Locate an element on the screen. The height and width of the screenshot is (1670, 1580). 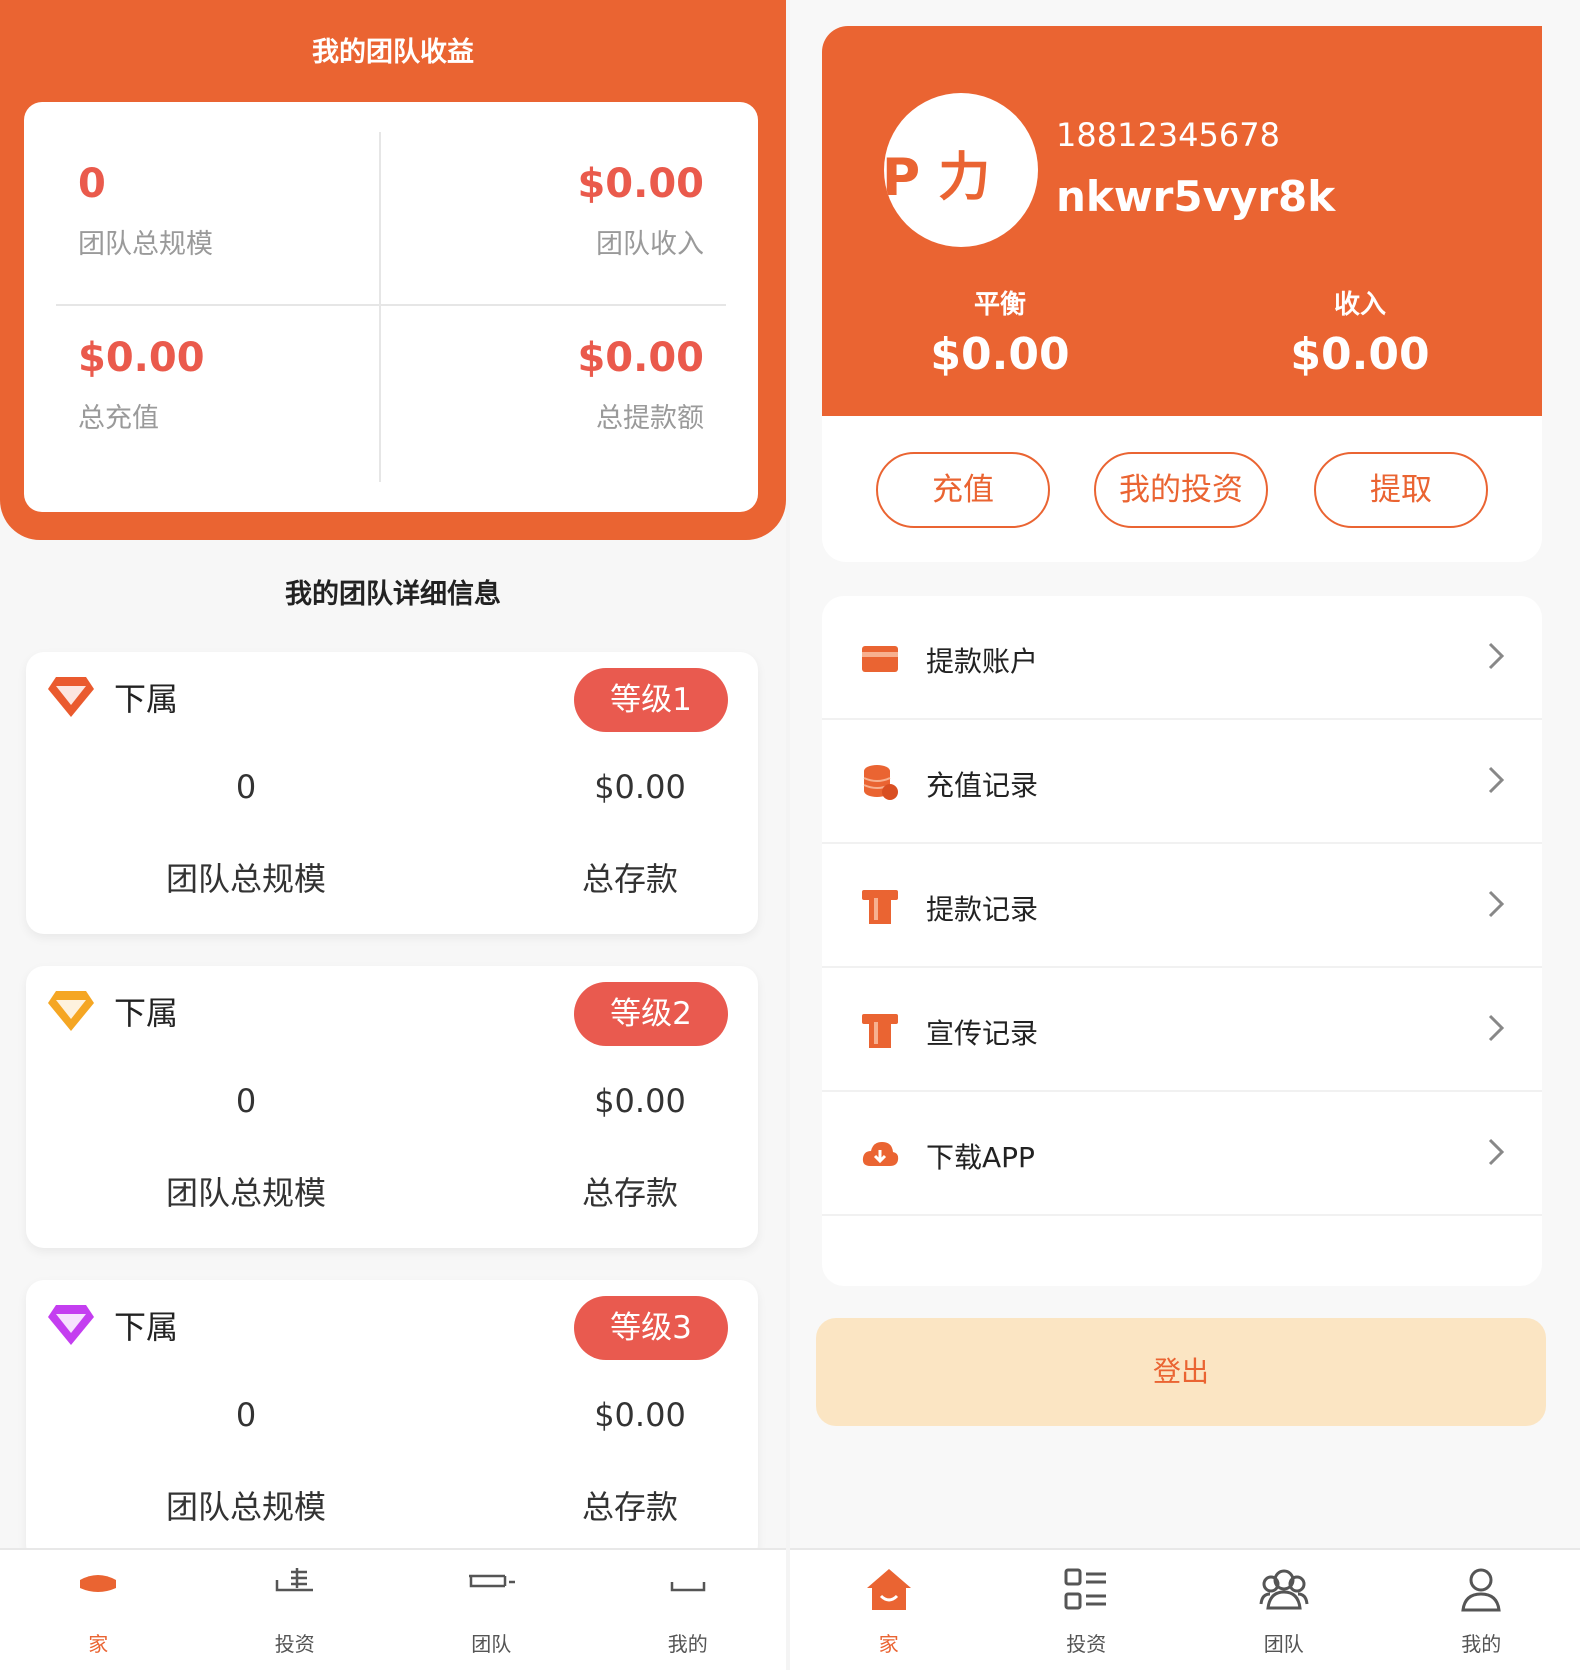
level-badge: 等级3 is located at coordinates (651, 1328).